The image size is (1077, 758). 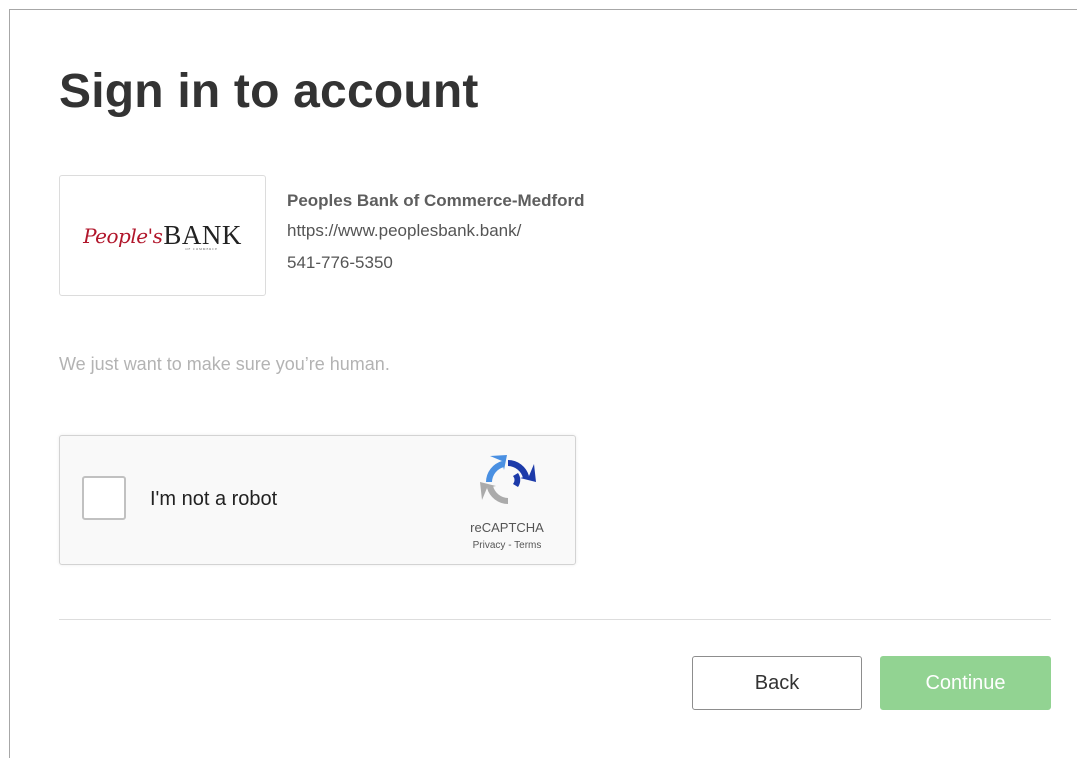 I want to click on page-title: Sign in to account, so click(x=269, y=91).